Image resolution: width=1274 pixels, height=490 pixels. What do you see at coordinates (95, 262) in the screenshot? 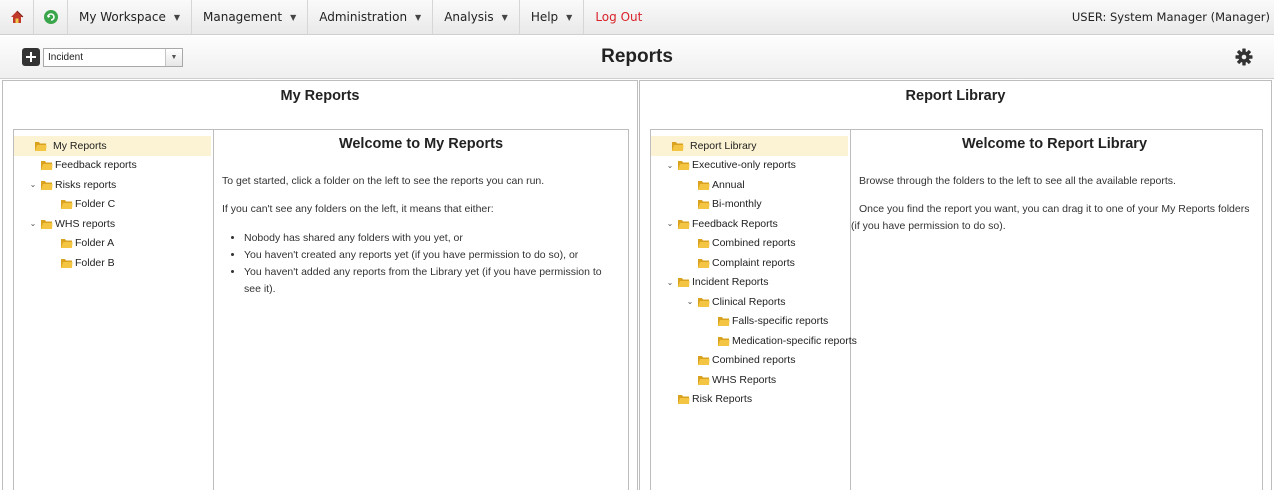
I see `tree-item-label: Folder B` at bounding box center [95, 262].